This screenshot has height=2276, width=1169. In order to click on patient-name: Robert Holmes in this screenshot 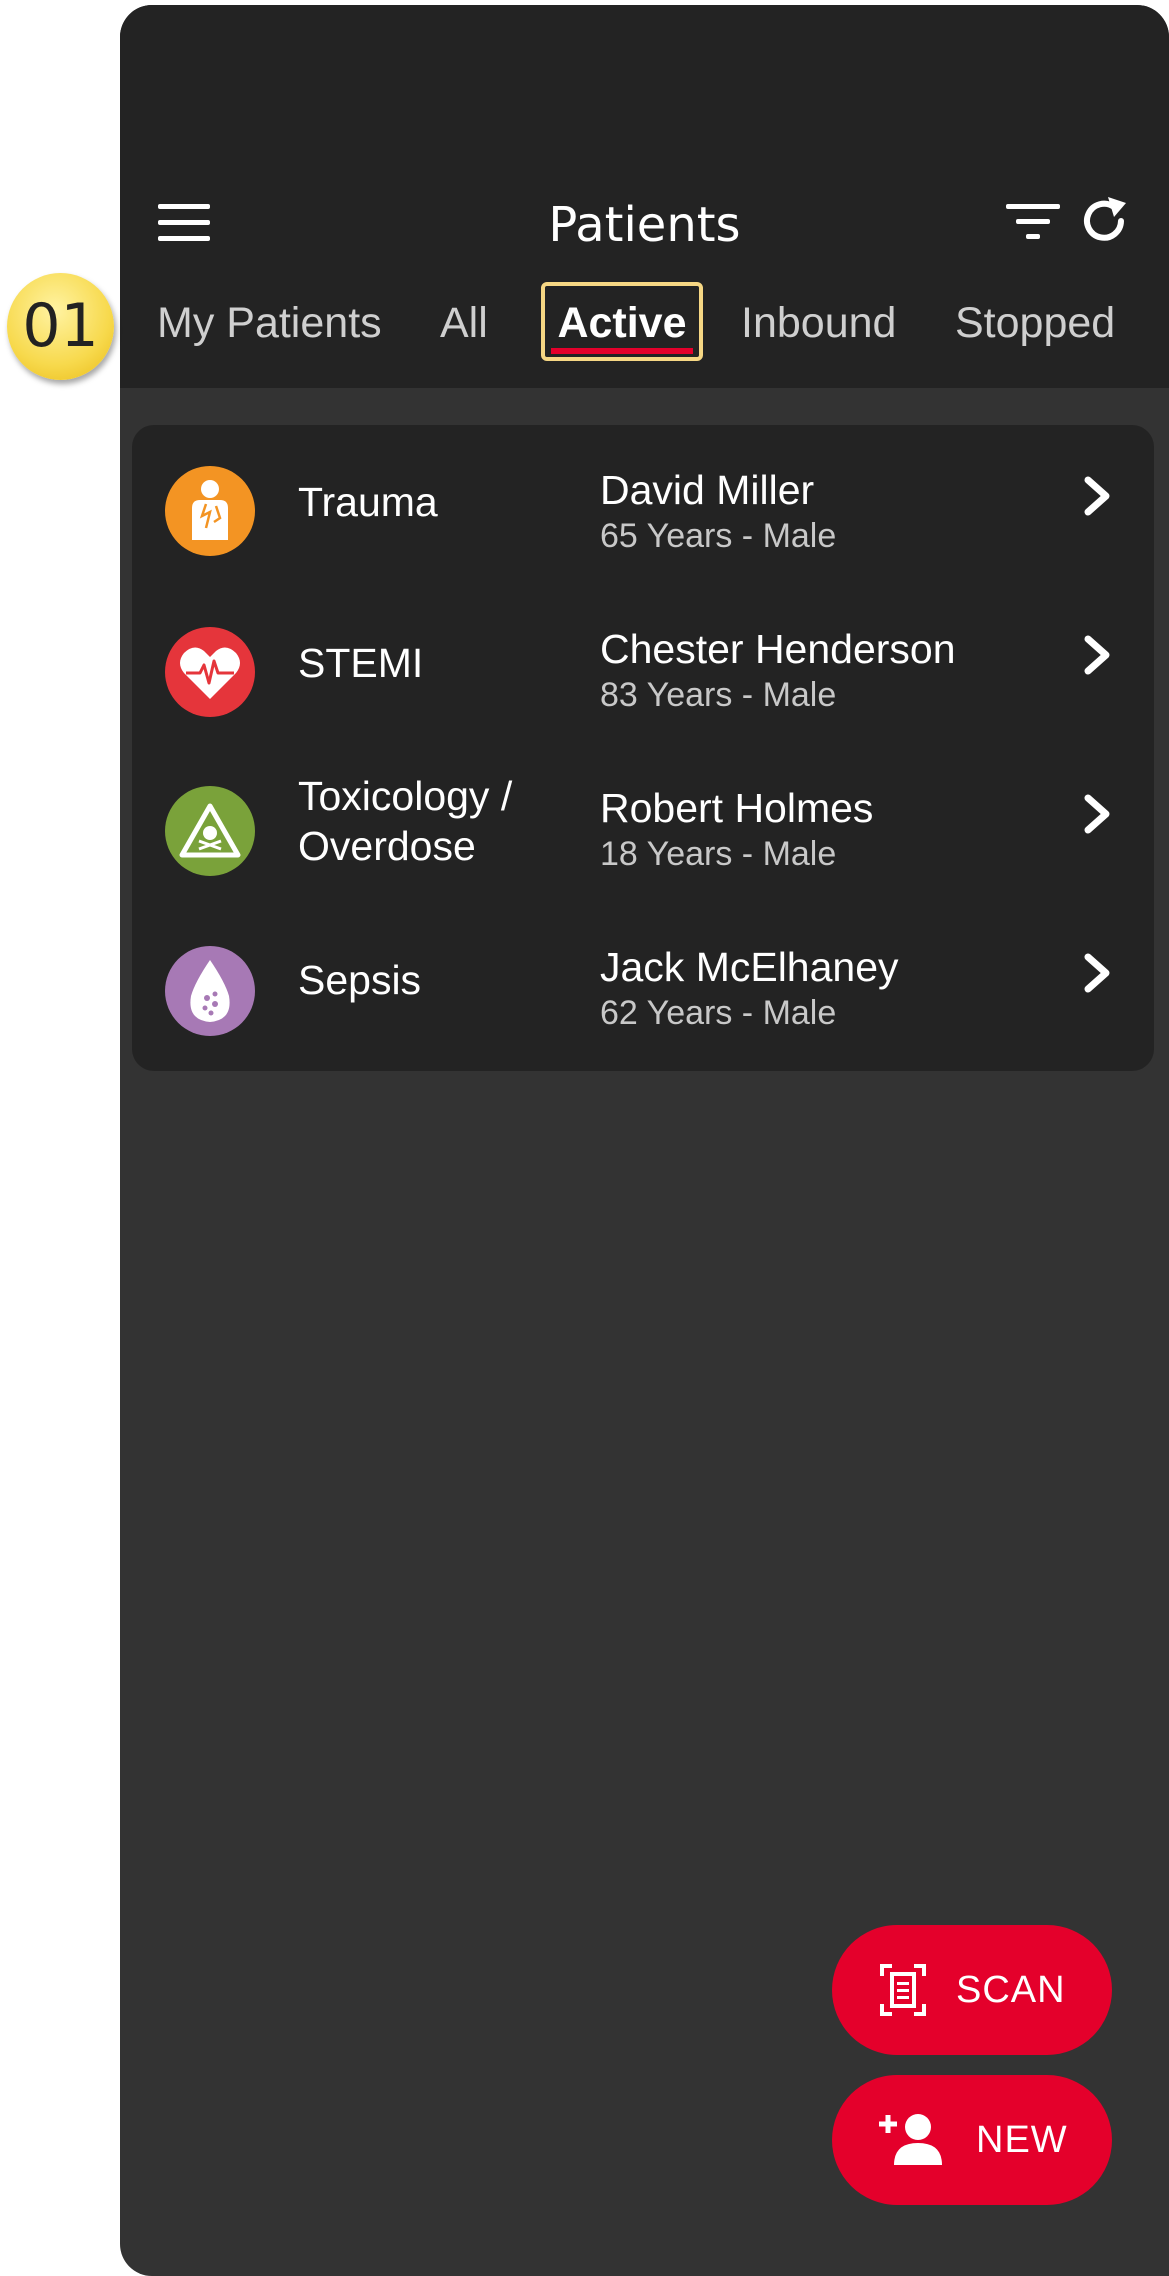, I will do `click(737, 808)`.